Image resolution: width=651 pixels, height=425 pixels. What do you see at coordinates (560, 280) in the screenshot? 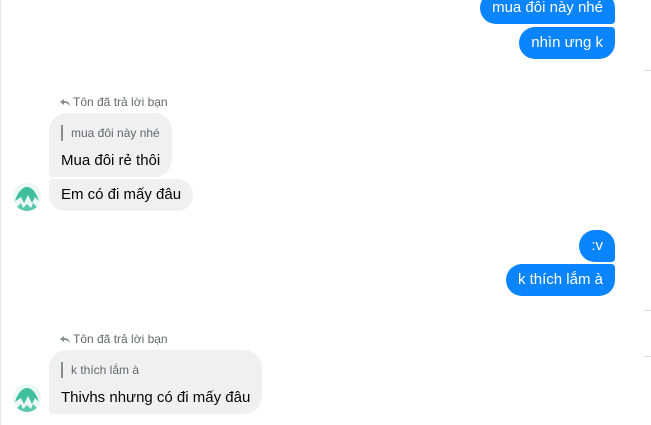
I see `sent-message: k thích lắm à` at bounding box center [560, 280].